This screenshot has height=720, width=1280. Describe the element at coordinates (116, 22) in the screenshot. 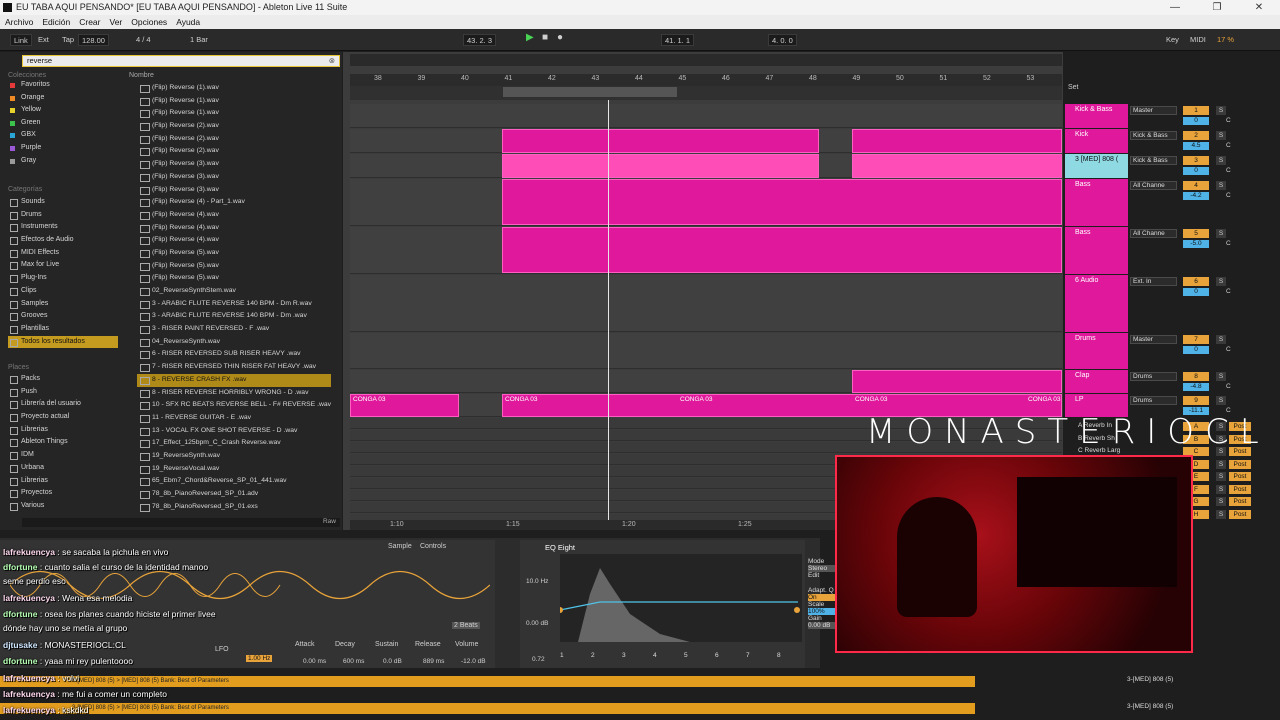

I see `menu-ver: Ver` at that location.